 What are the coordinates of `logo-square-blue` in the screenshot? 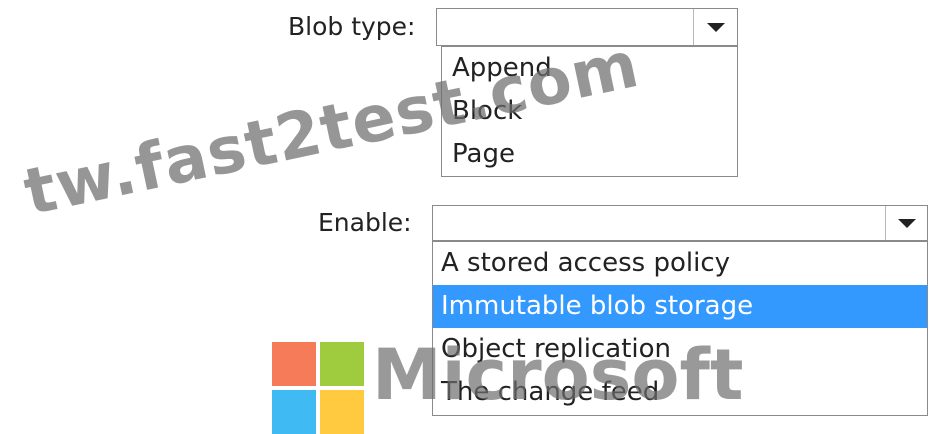 It's located at (294, 412).